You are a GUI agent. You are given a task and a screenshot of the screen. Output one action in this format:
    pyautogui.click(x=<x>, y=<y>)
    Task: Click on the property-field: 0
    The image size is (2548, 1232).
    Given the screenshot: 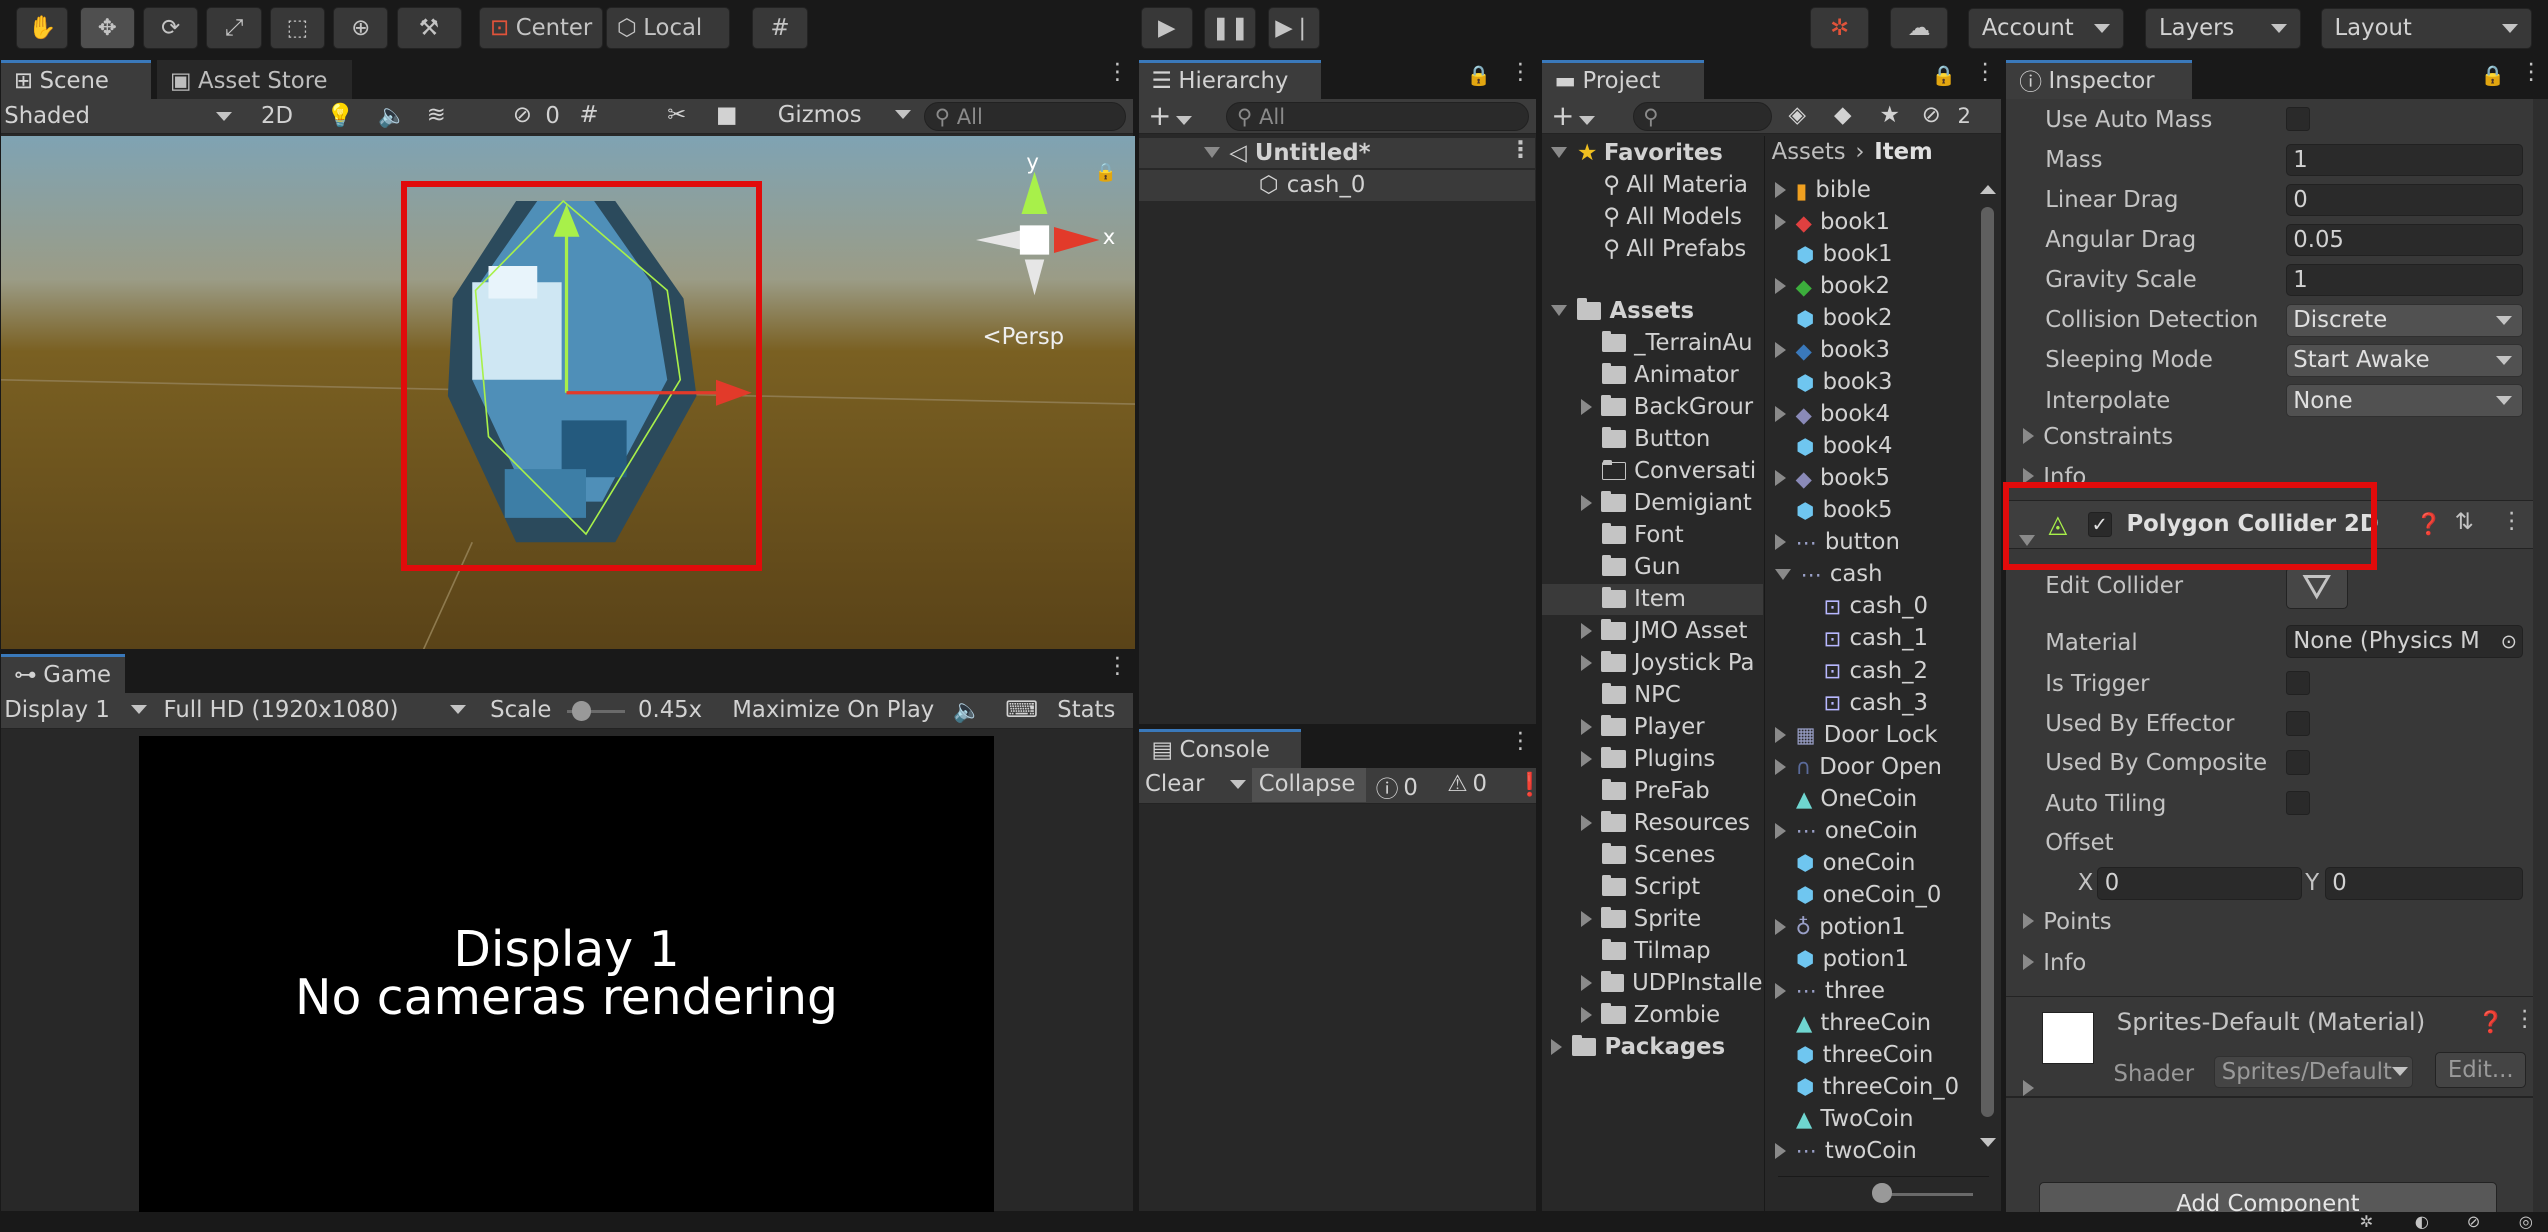 What is the action you would take?
    pyautogui.click(x=2404, y=200)
    